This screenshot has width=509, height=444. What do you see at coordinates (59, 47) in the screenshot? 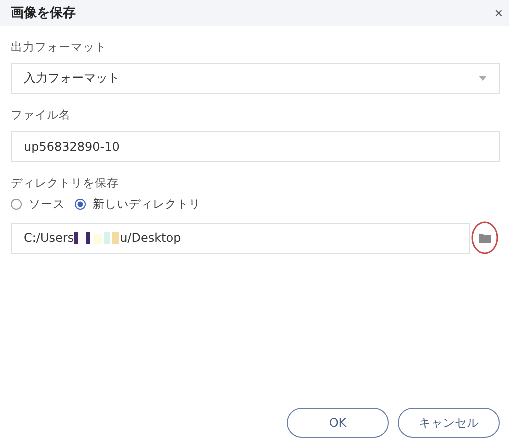
I see `field-label: 出力フォーマット` at bounding box center [59, 47].